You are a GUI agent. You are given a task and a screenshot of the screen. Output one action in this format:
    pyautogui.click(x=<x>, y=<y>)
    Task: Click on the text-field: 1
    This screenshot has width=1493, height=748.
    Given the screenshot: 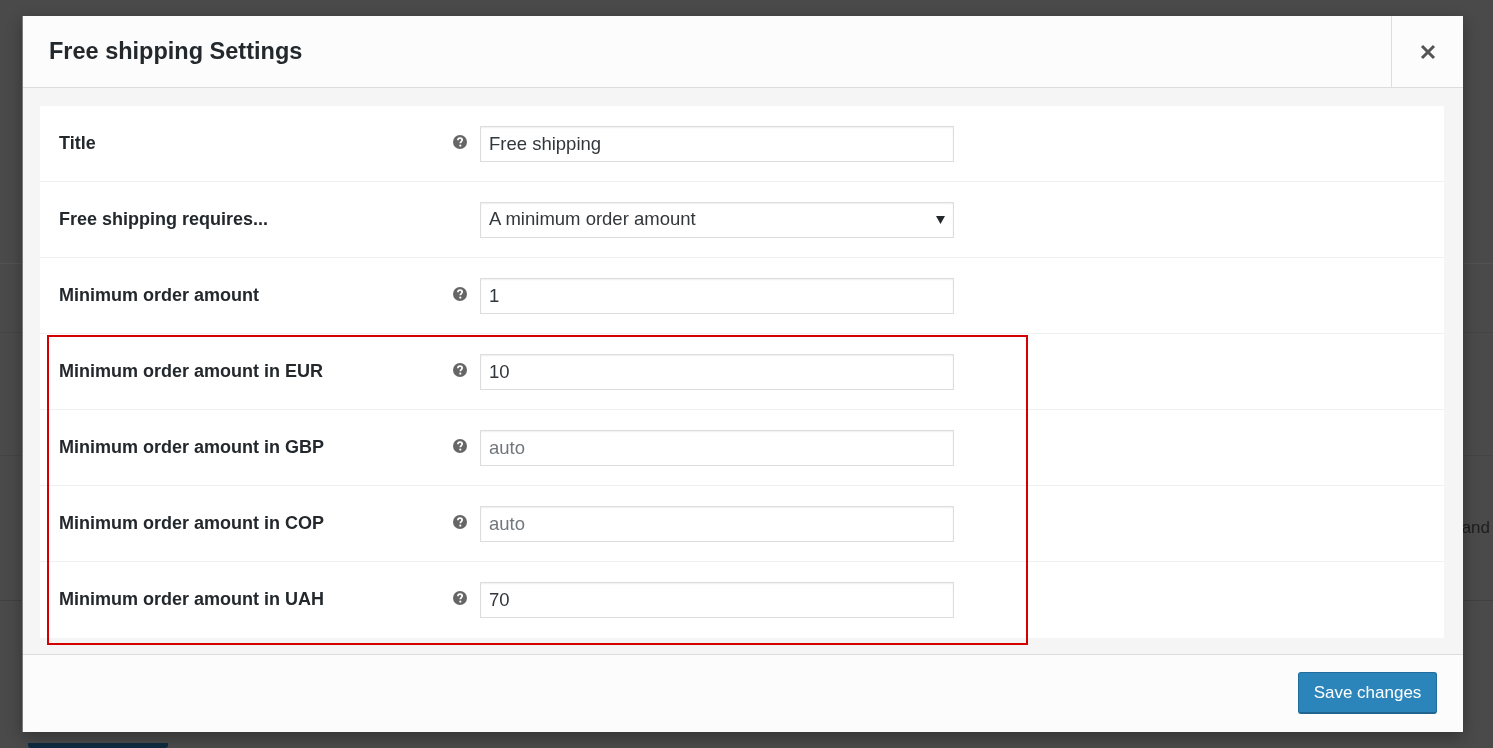 What is the action you would take?
    pyautogui.click(x=717, y=295)
    